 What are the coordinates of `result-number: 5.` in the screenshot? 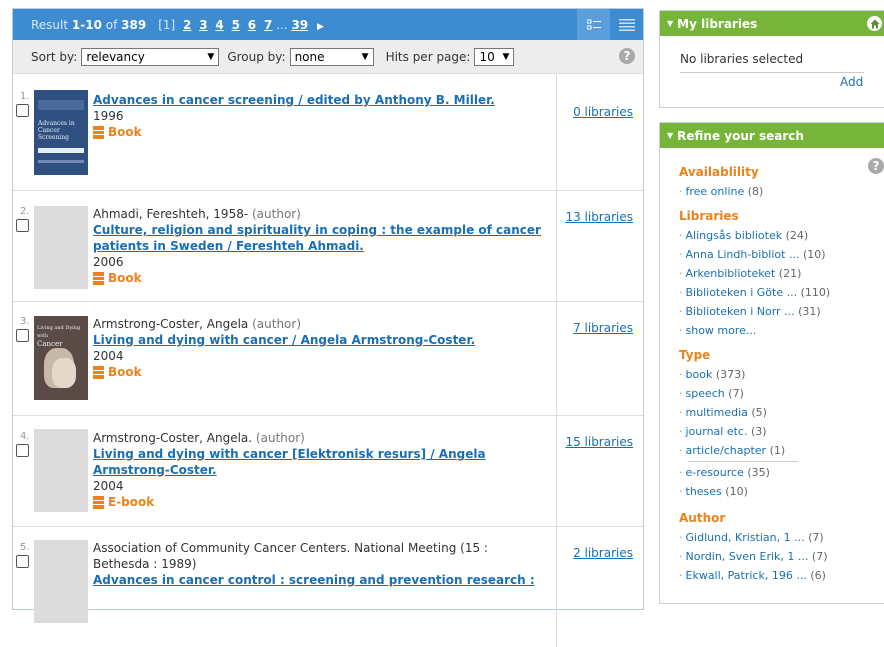 It's located at (25, 547).